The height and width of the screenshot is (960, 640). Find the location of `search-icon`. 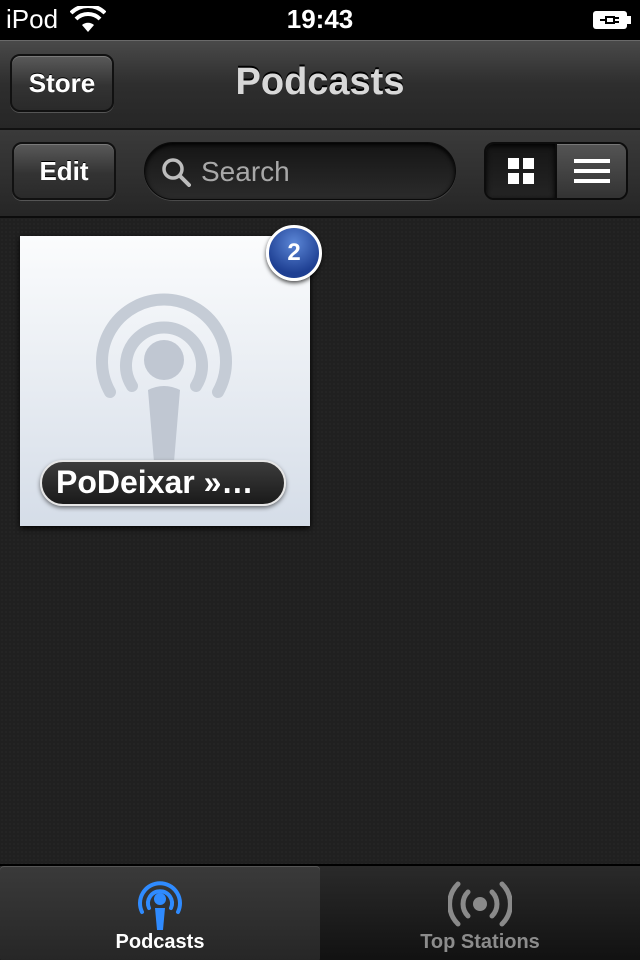

search-icon is located at coordinates (176, 172).